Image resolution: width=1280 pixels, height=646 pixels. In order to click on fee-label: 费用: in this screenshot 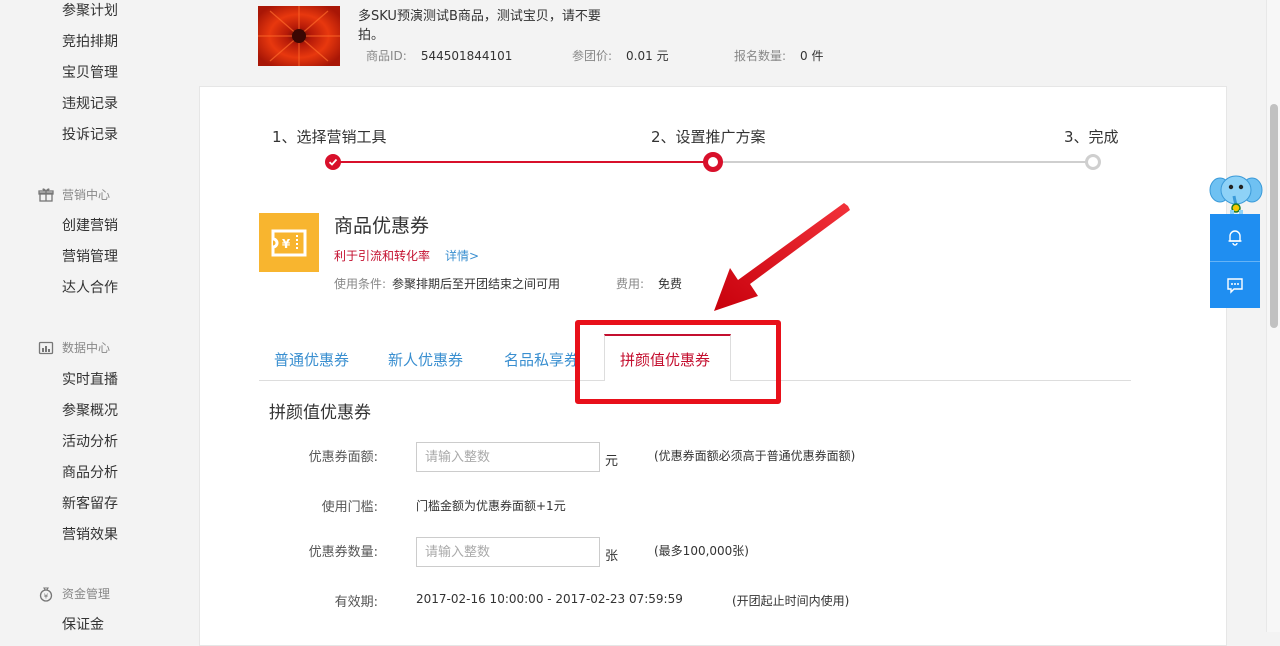, I will do `click(630, 284)`.